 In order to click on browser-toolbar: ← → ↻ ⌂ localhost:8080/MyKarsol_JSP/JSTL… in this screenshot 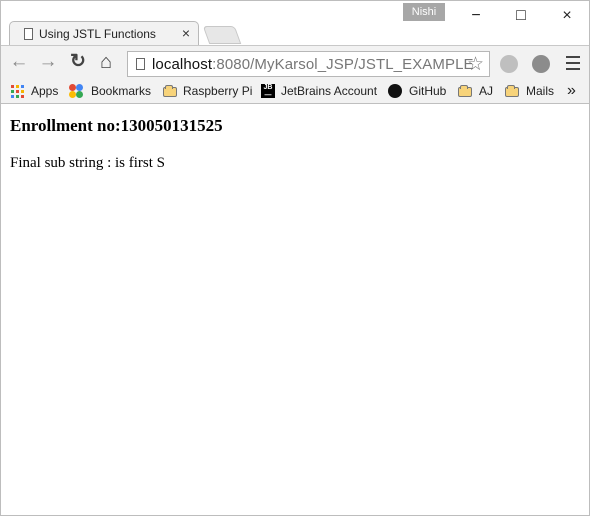, I will do `click(295, 62)`.